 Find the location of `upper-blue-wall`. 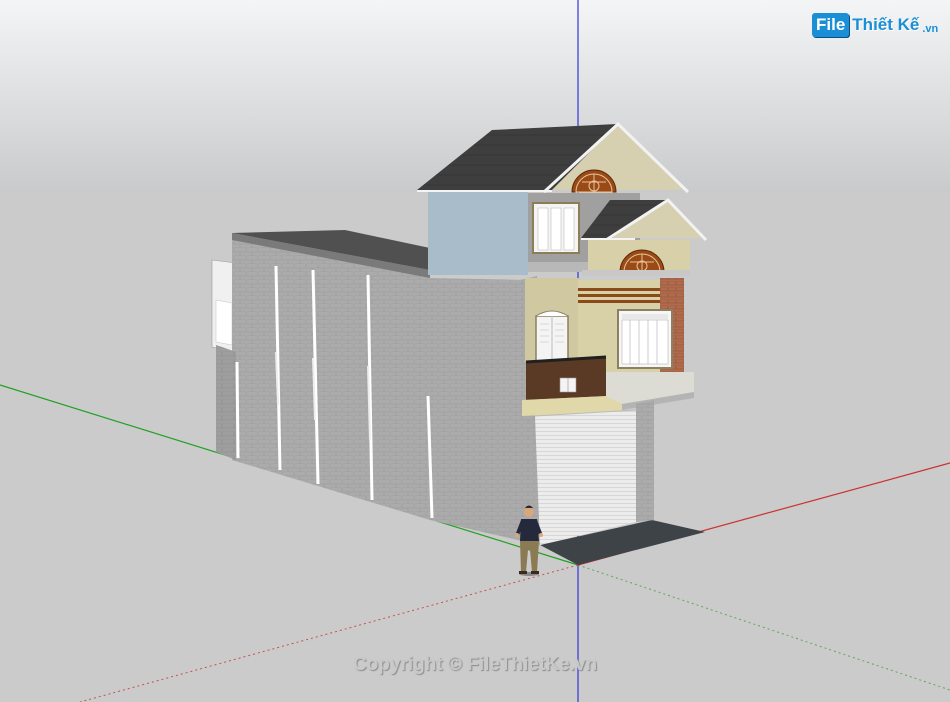

upper-blue-wall is located at coordinates (478, 232).